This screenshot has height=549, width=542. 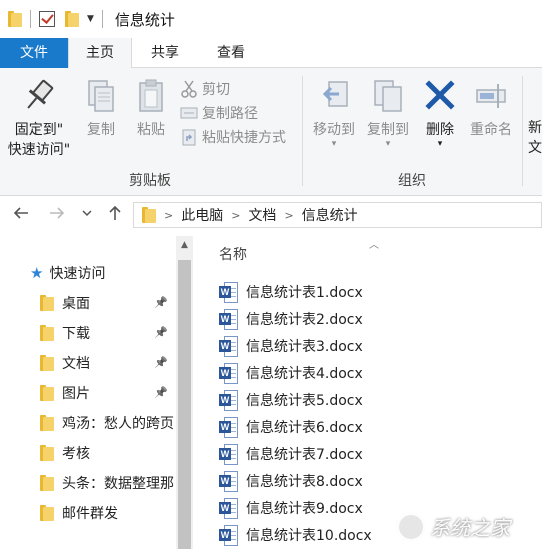 What do you see at coordinates (374, 245) in the screenshot?
I see `sort-ascending-icon: ︿` at bounding box center [374, 245].